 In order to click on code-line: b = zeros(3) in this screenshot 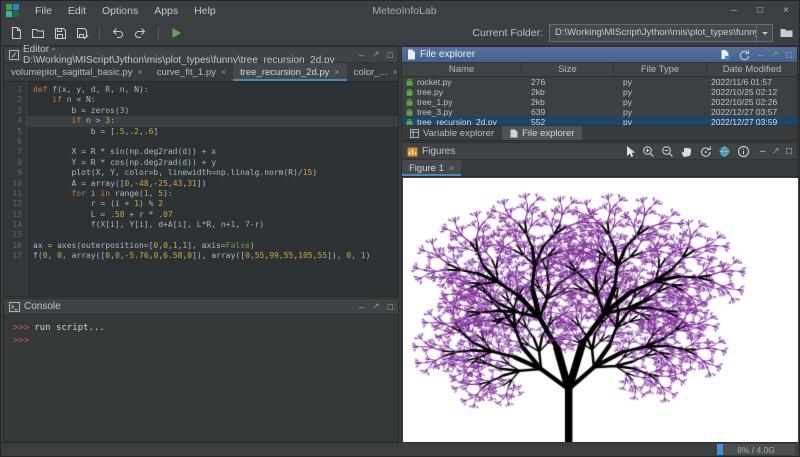, I will do `click(215, 111)`.